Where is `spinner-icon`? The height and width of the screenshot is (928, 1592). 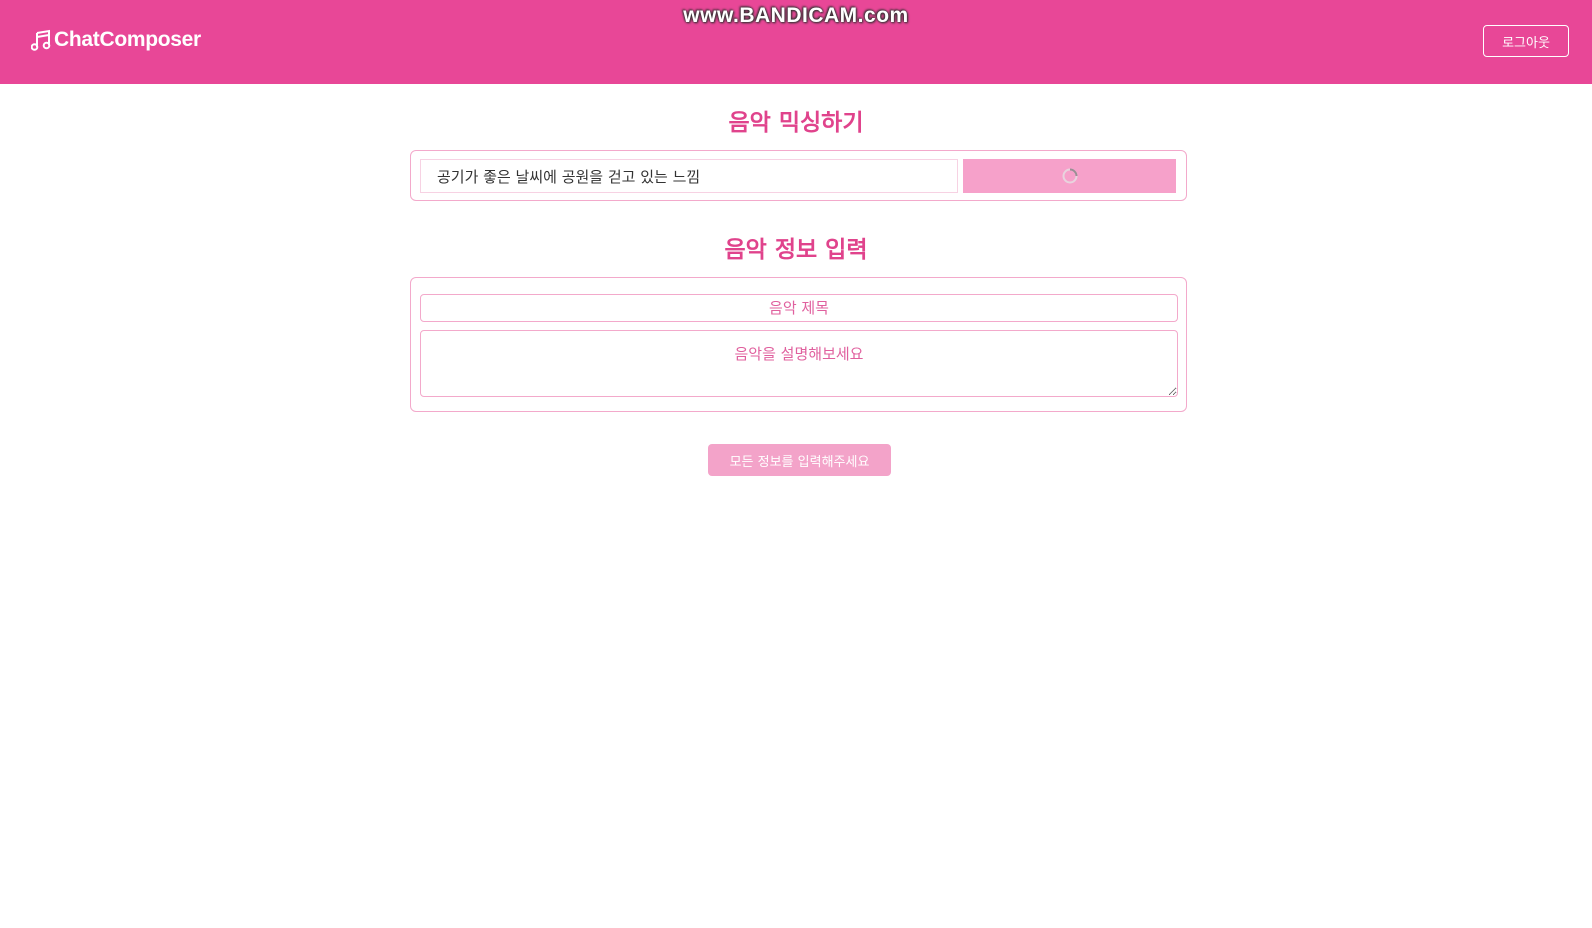 spinner-icon is located at coordinates (1069, 176).